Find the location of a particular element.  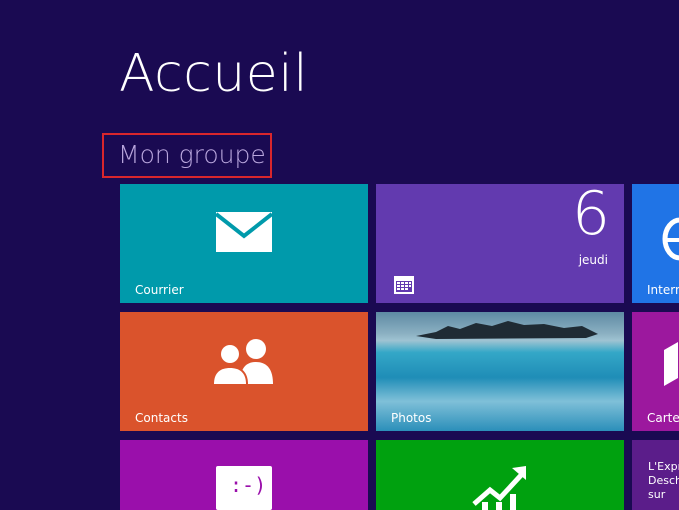

news-line: L'Expr is located at coordinates (663, 466).